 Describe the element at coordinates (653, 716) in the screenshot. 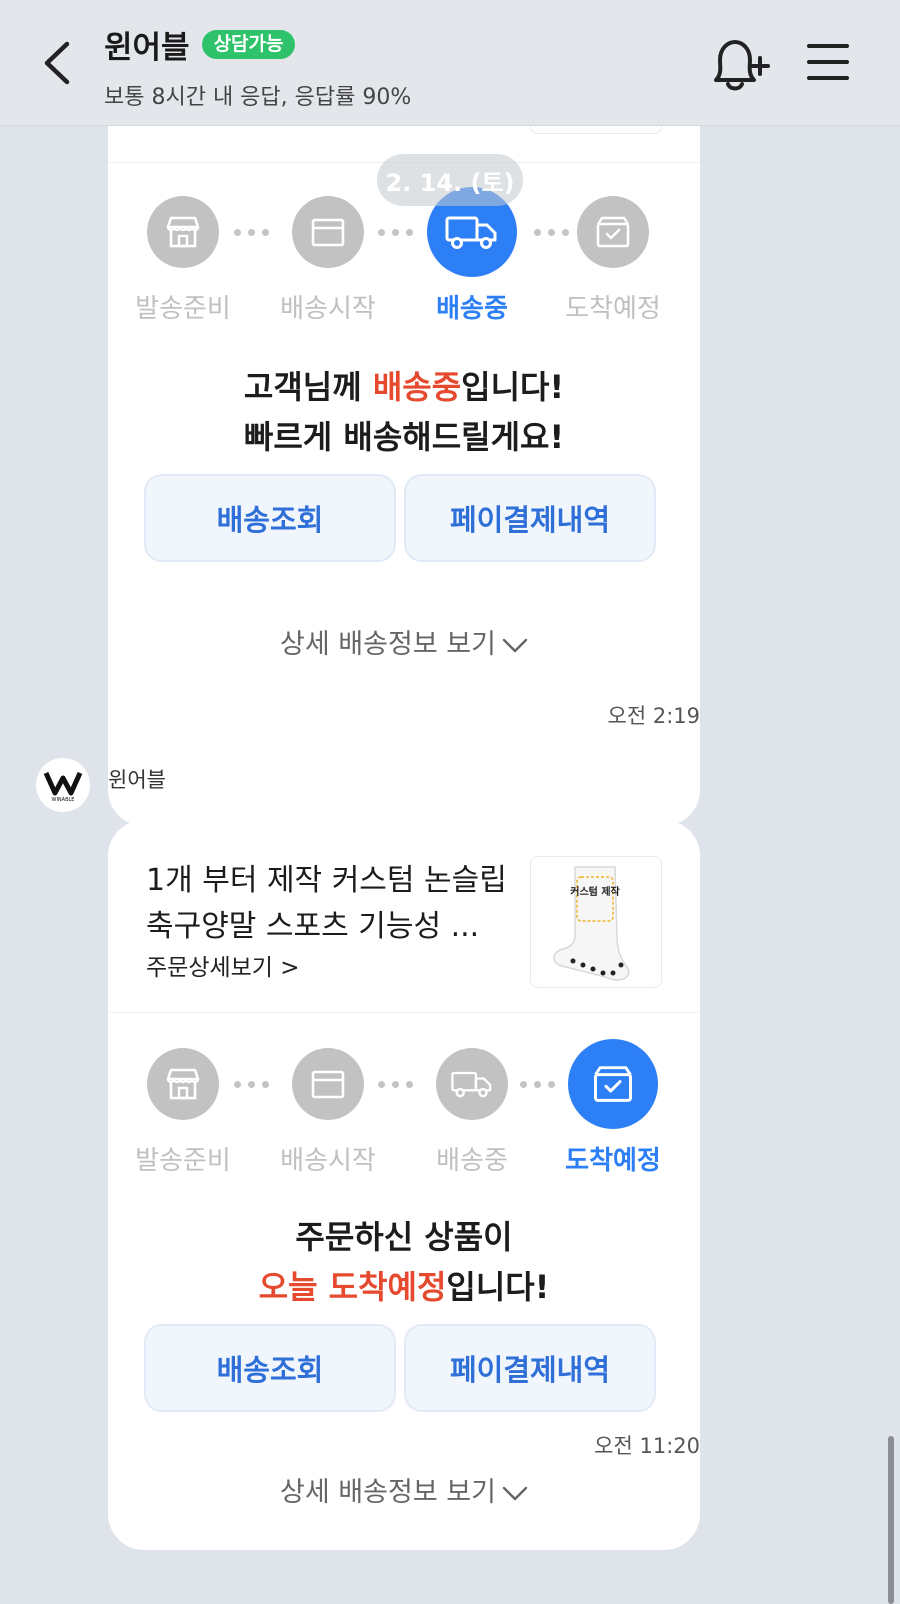

I see `message-time: 오전 2:19` at that location.